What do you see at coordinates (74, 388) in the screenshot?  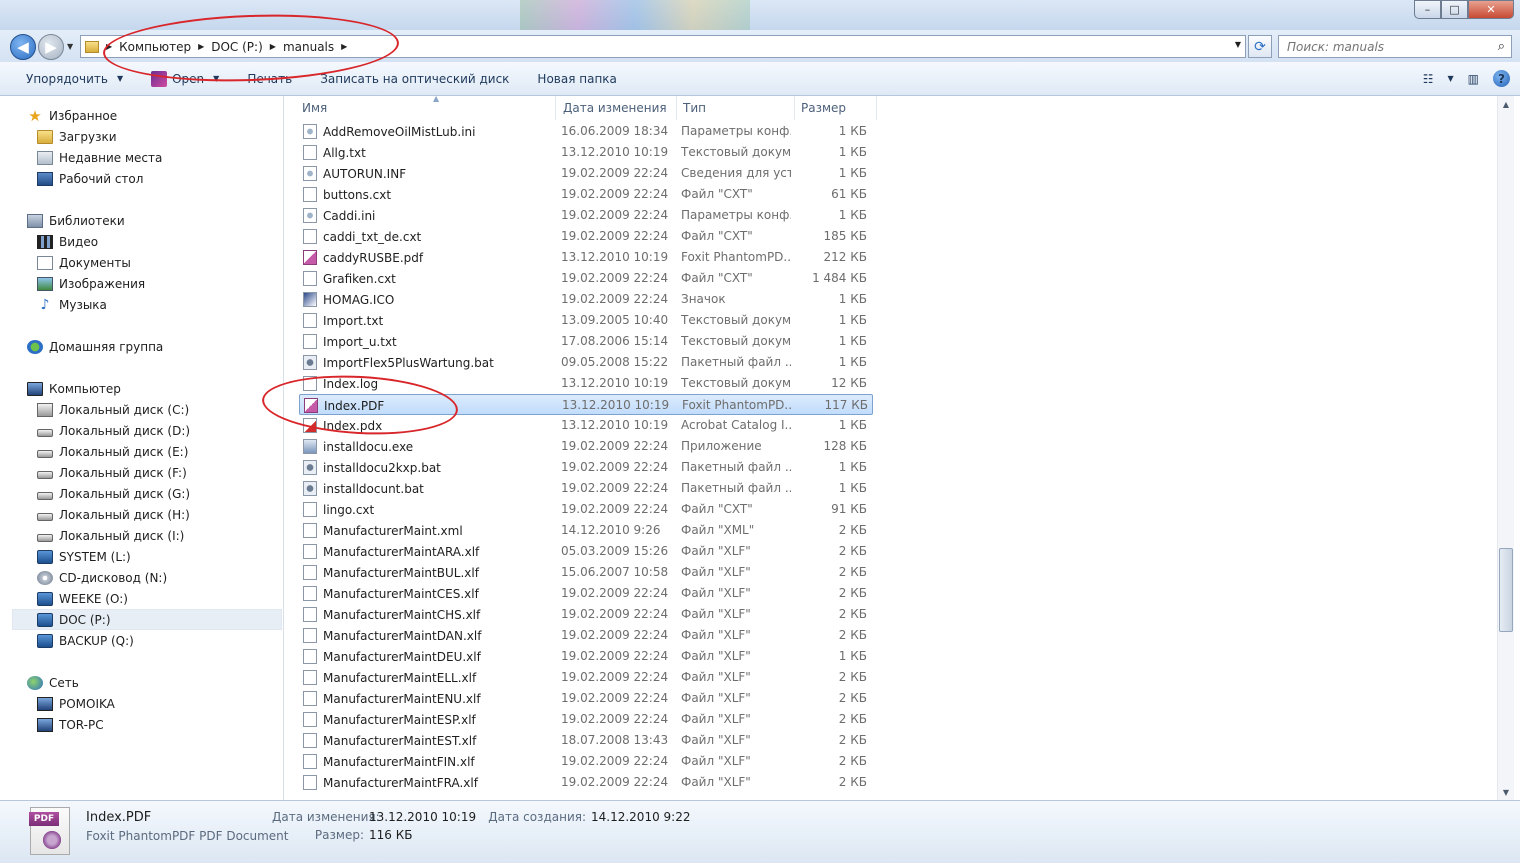 I see `sidebar-computer: Компьютер` at bounding box center [74, 388].